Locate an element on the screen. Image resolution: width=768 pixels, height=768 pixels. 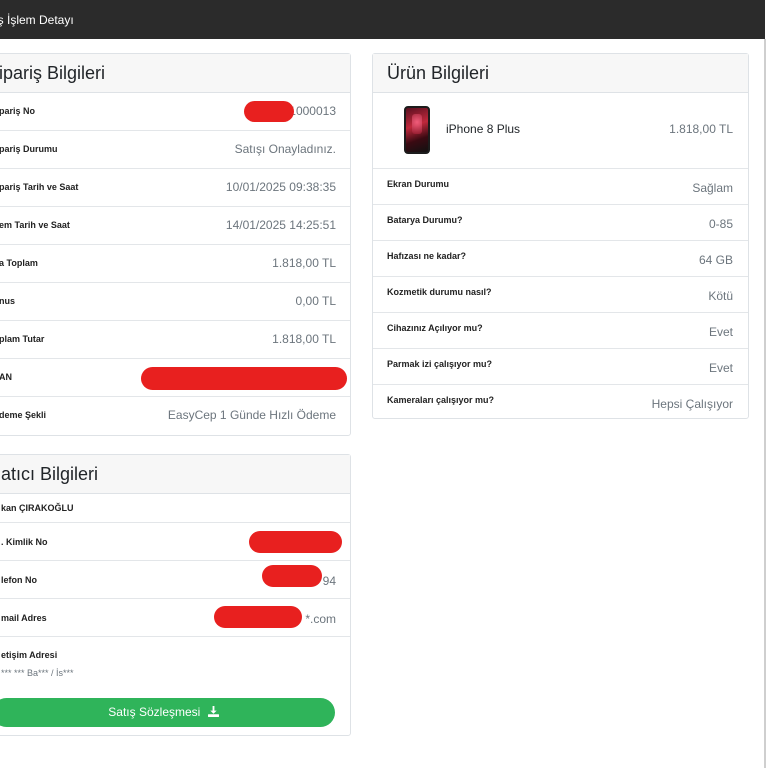
cosmetic-value: Kötü is located at coordinates (720, 296).